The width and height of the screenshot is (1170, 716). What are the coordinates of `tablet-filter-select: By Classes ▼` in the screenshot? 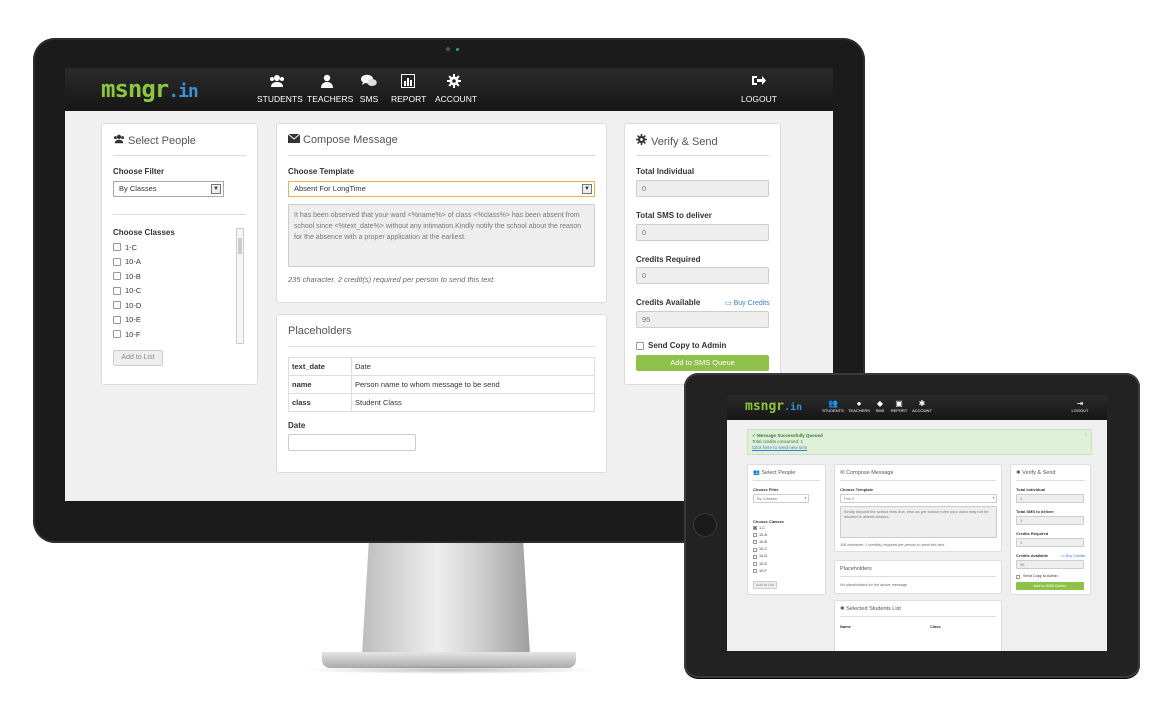 It's located at (781, 498).